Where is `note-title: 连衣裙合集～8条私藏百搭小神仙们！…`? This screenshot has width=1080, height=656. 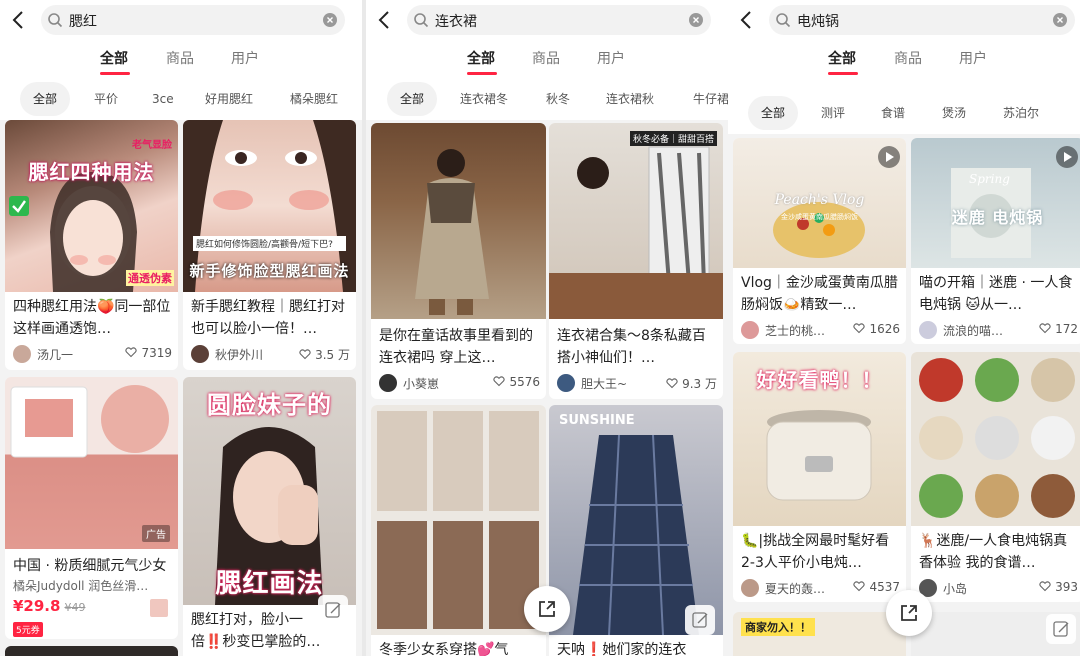
note-title: 连衣裙合集～8条私藏百搭小神仙们！… is located at coordinates (637, 347).